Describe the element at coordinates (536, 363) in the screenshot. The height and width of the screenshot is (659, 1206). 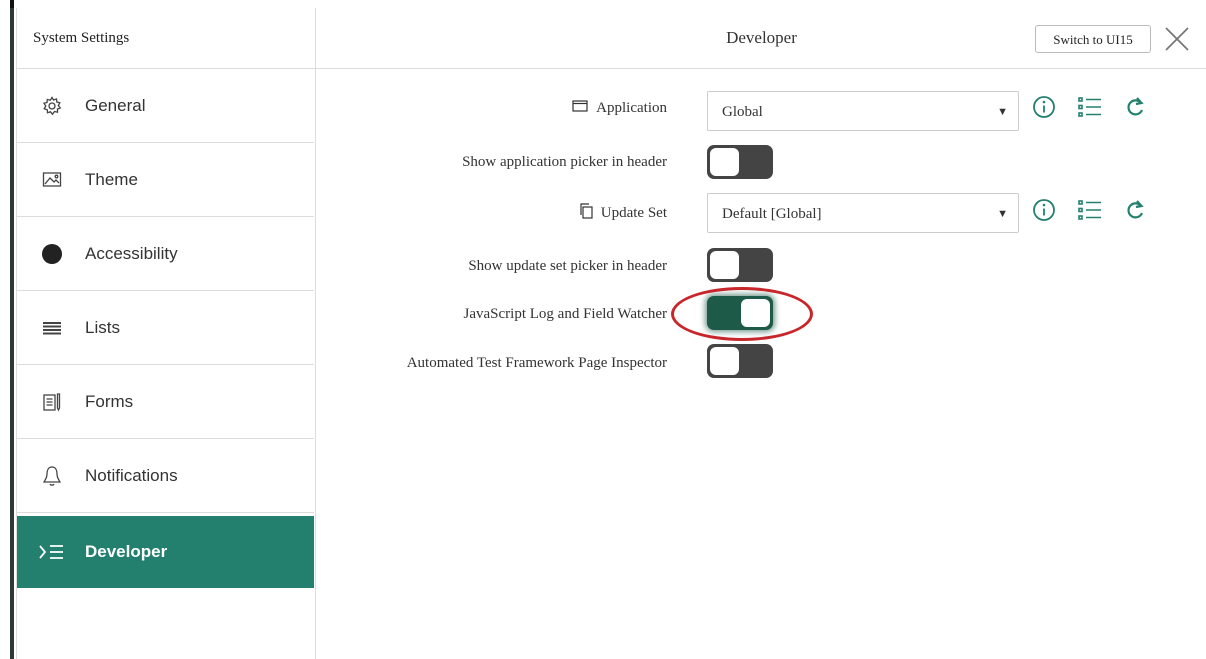
I see `atf-inspector-label: Automated Test Framework Page Inspector` at that location.